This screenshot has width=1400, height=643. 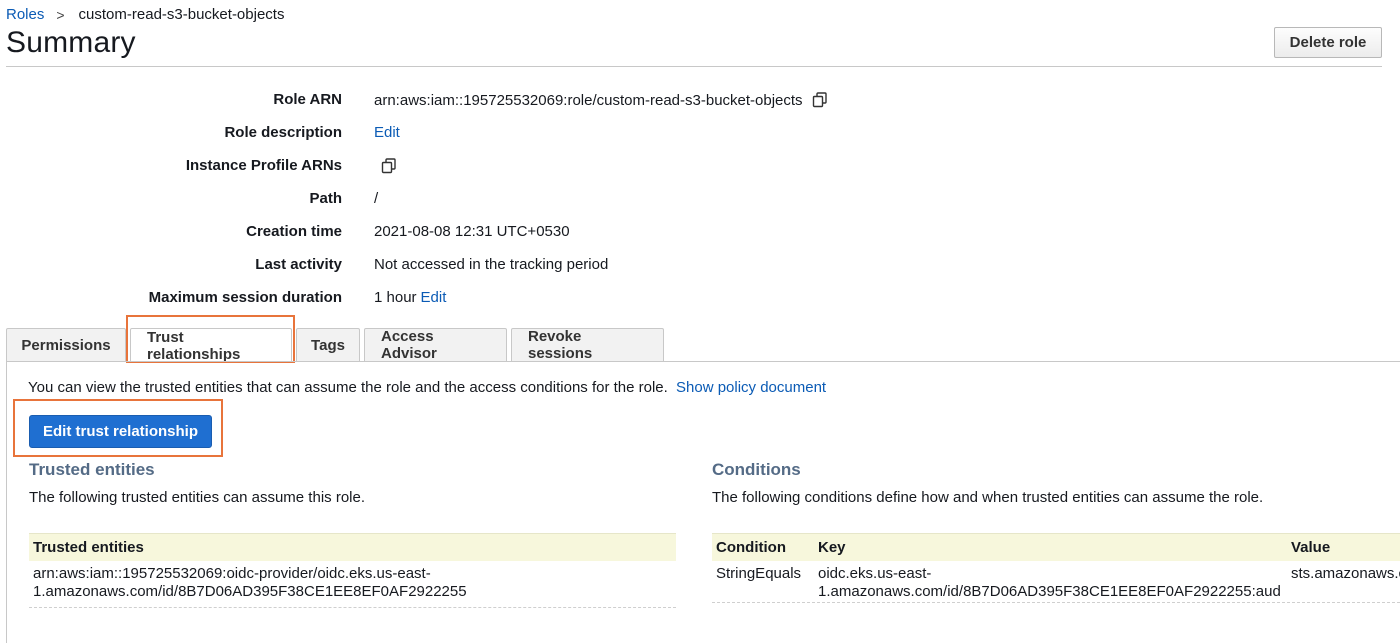 I want to click on delete-role-button: Delete role, so click(x=1328, y=42).